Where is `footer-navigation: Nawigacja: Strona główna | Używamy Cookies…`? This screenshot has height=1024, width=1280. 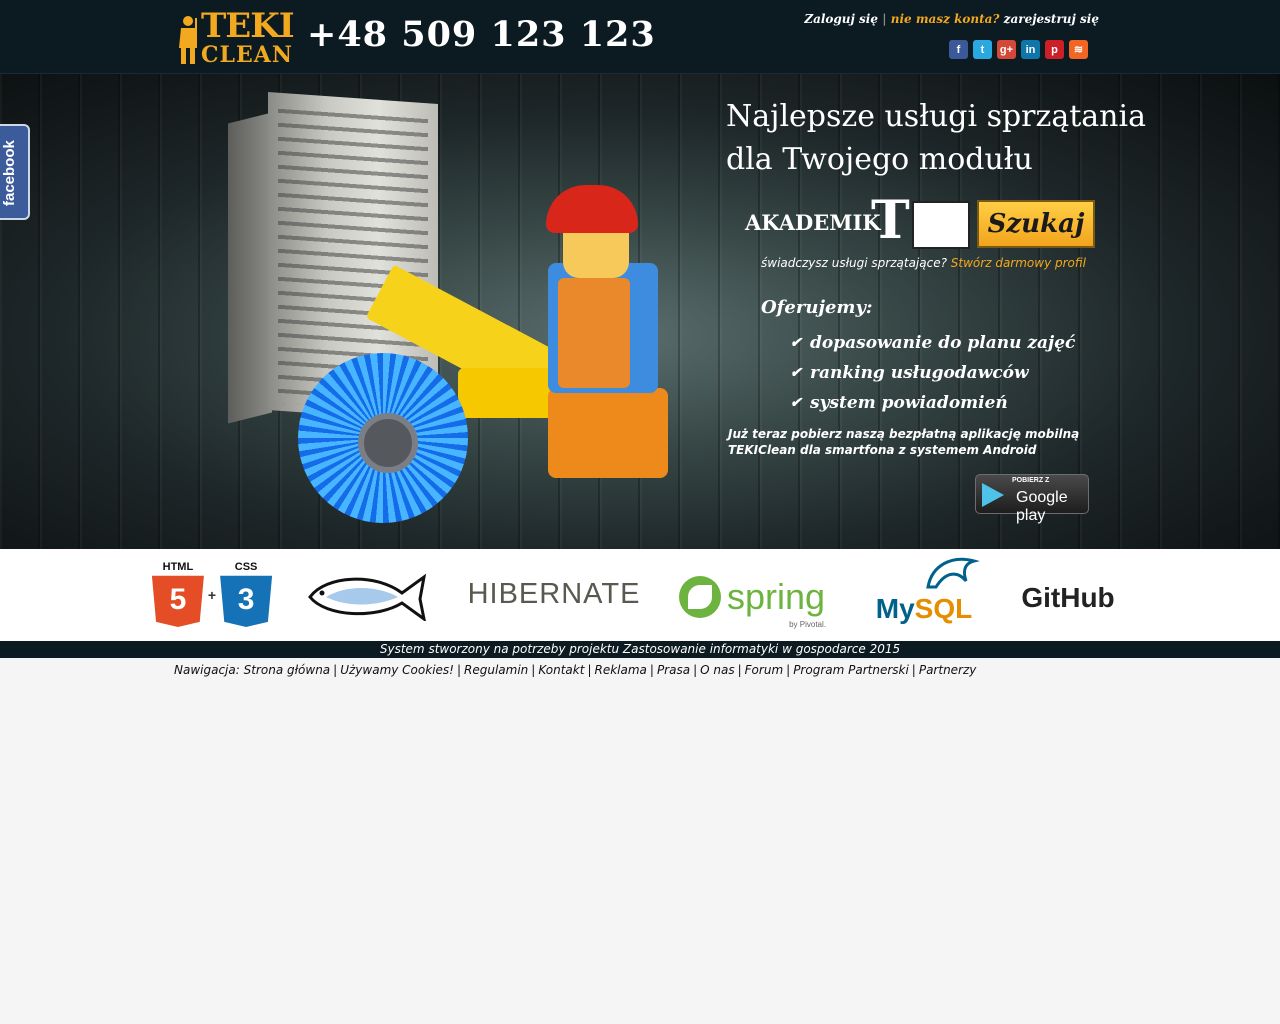 footer-navigation: Nawigacja: Strona główna | Używamy Cookies… is located at coordinates (575, 670).